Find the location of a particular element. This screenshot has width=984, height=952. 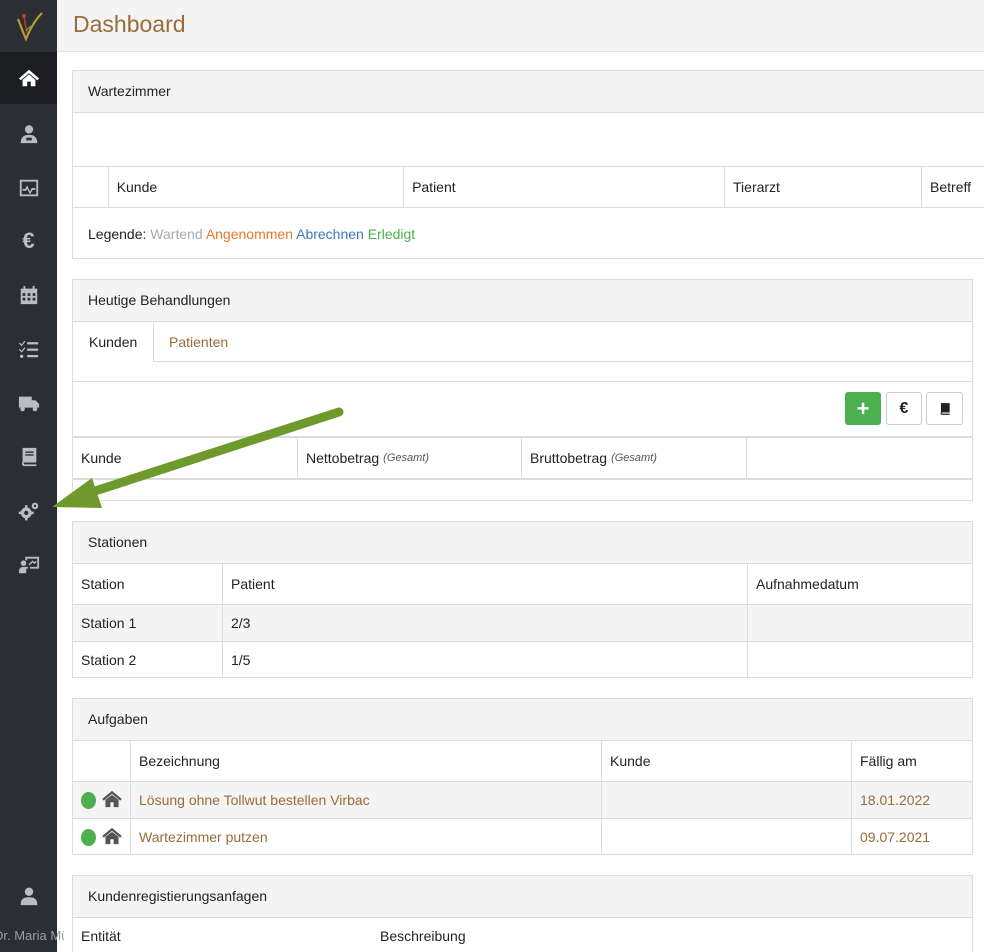

checklist-icon is located at coordinates (28, 349).